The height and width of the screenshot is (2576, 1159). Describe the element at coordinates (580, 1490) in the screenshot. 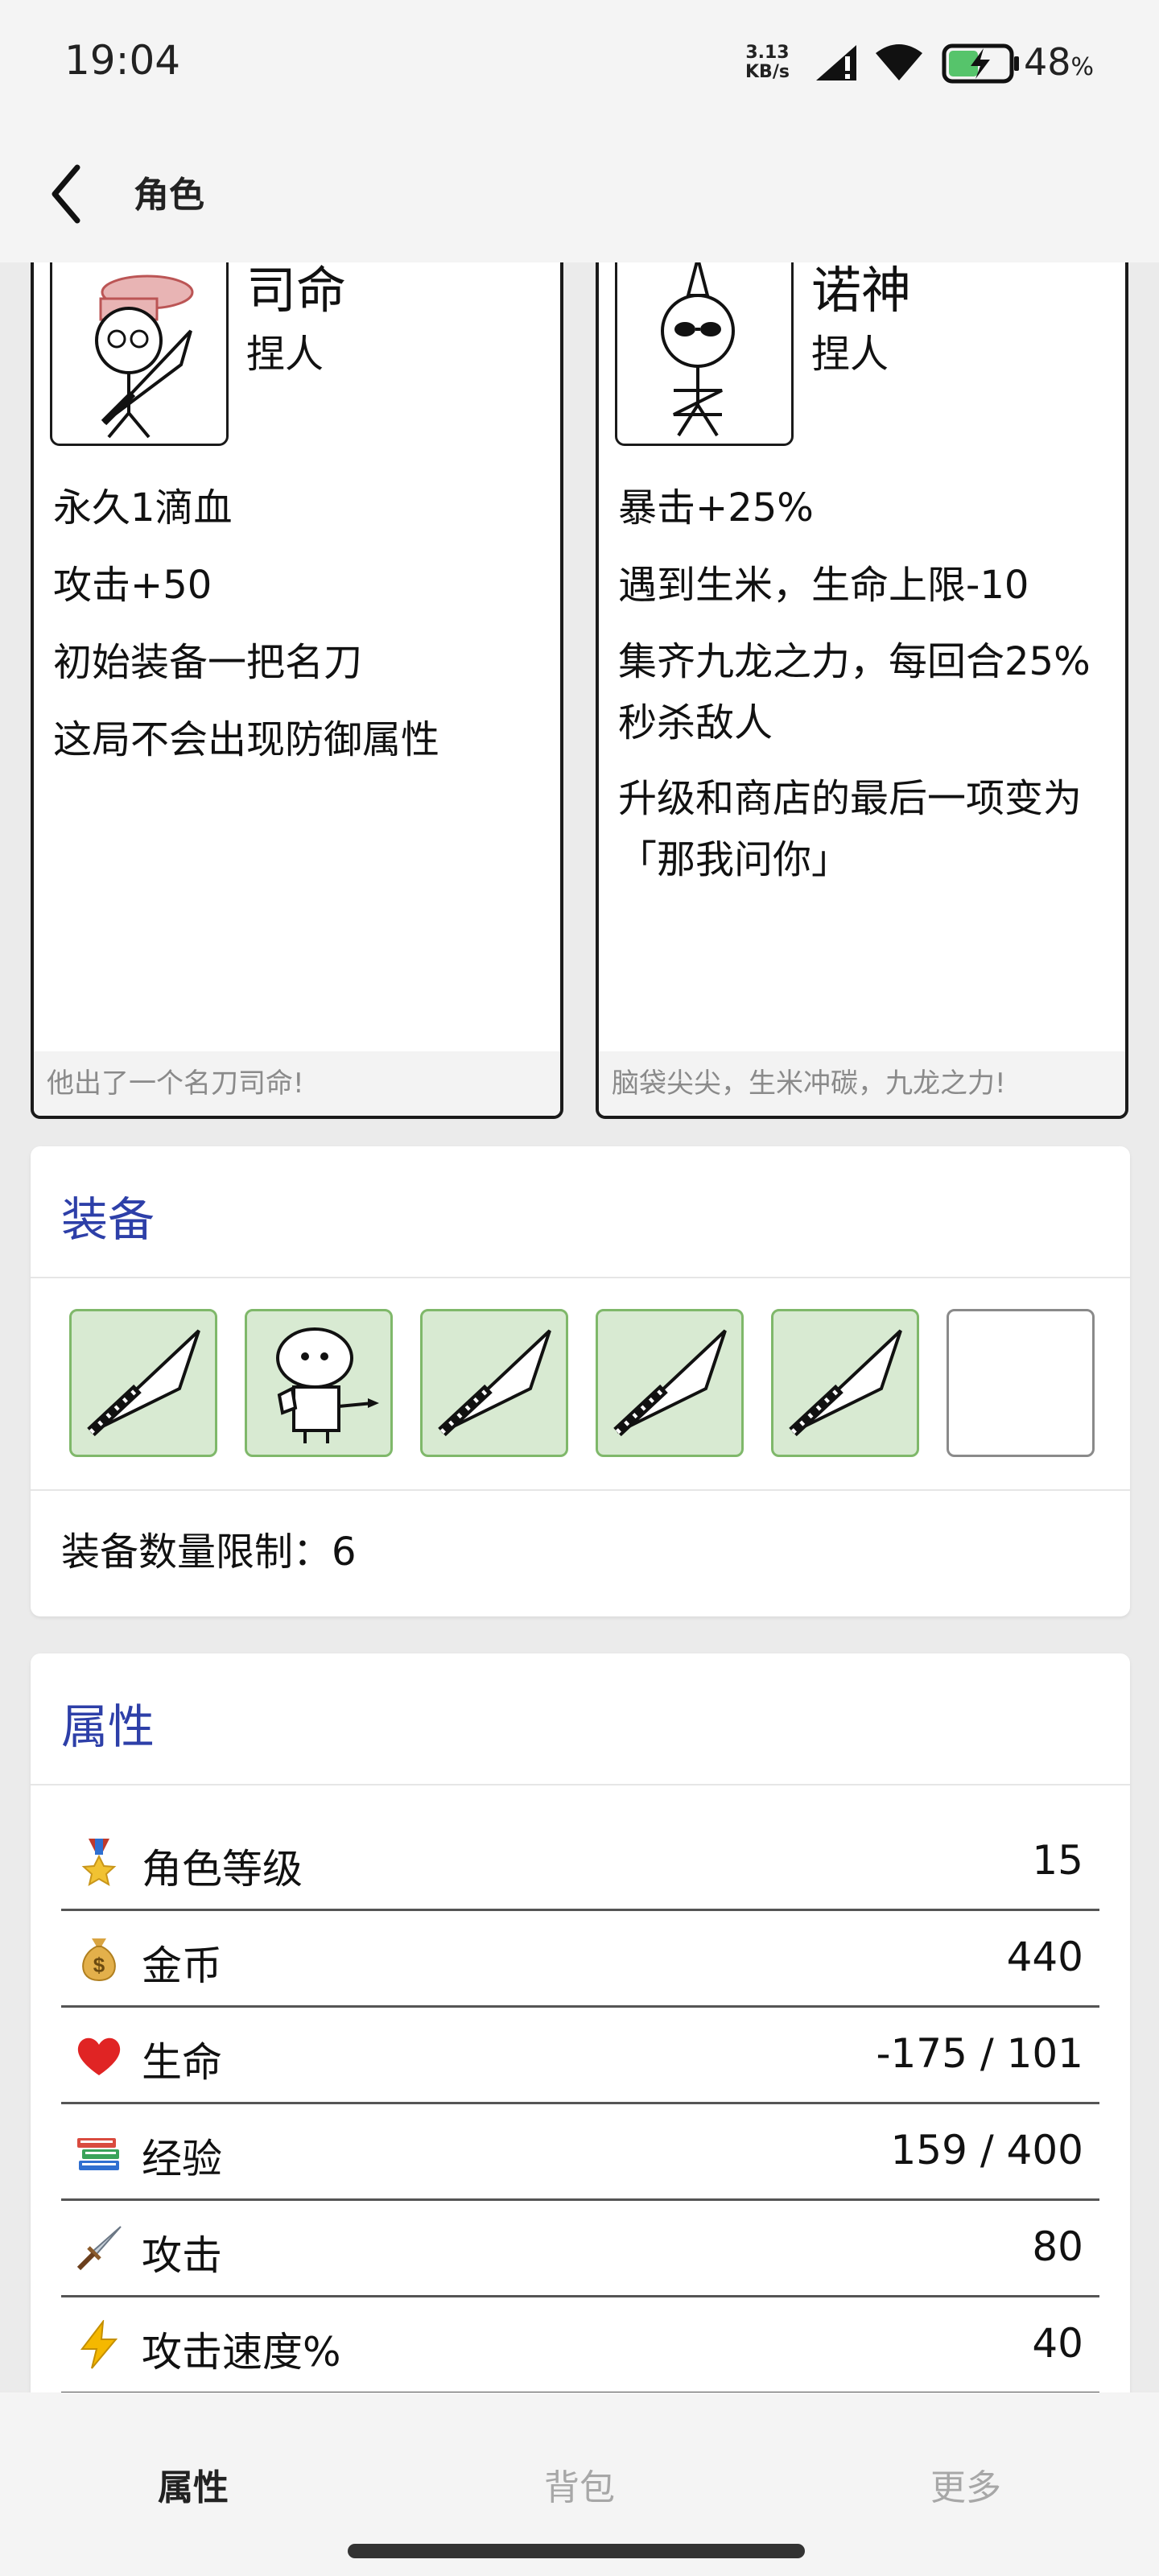

I see `divider` at that location.